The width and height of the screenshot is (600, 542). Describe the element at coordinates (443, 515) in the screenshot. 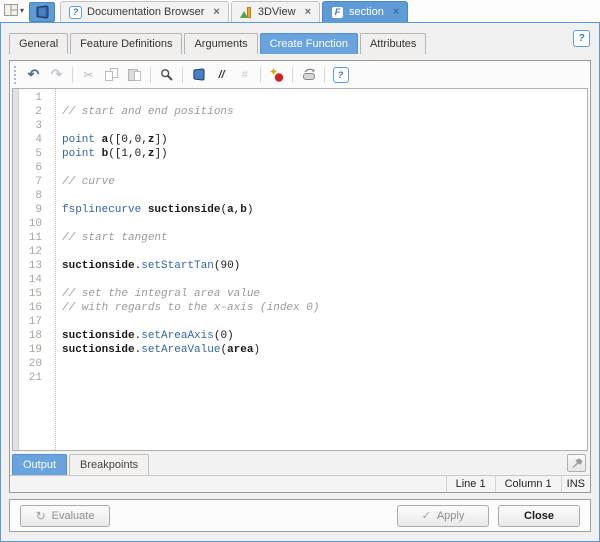

I see `apply-button: ✓ Apply` at that location.